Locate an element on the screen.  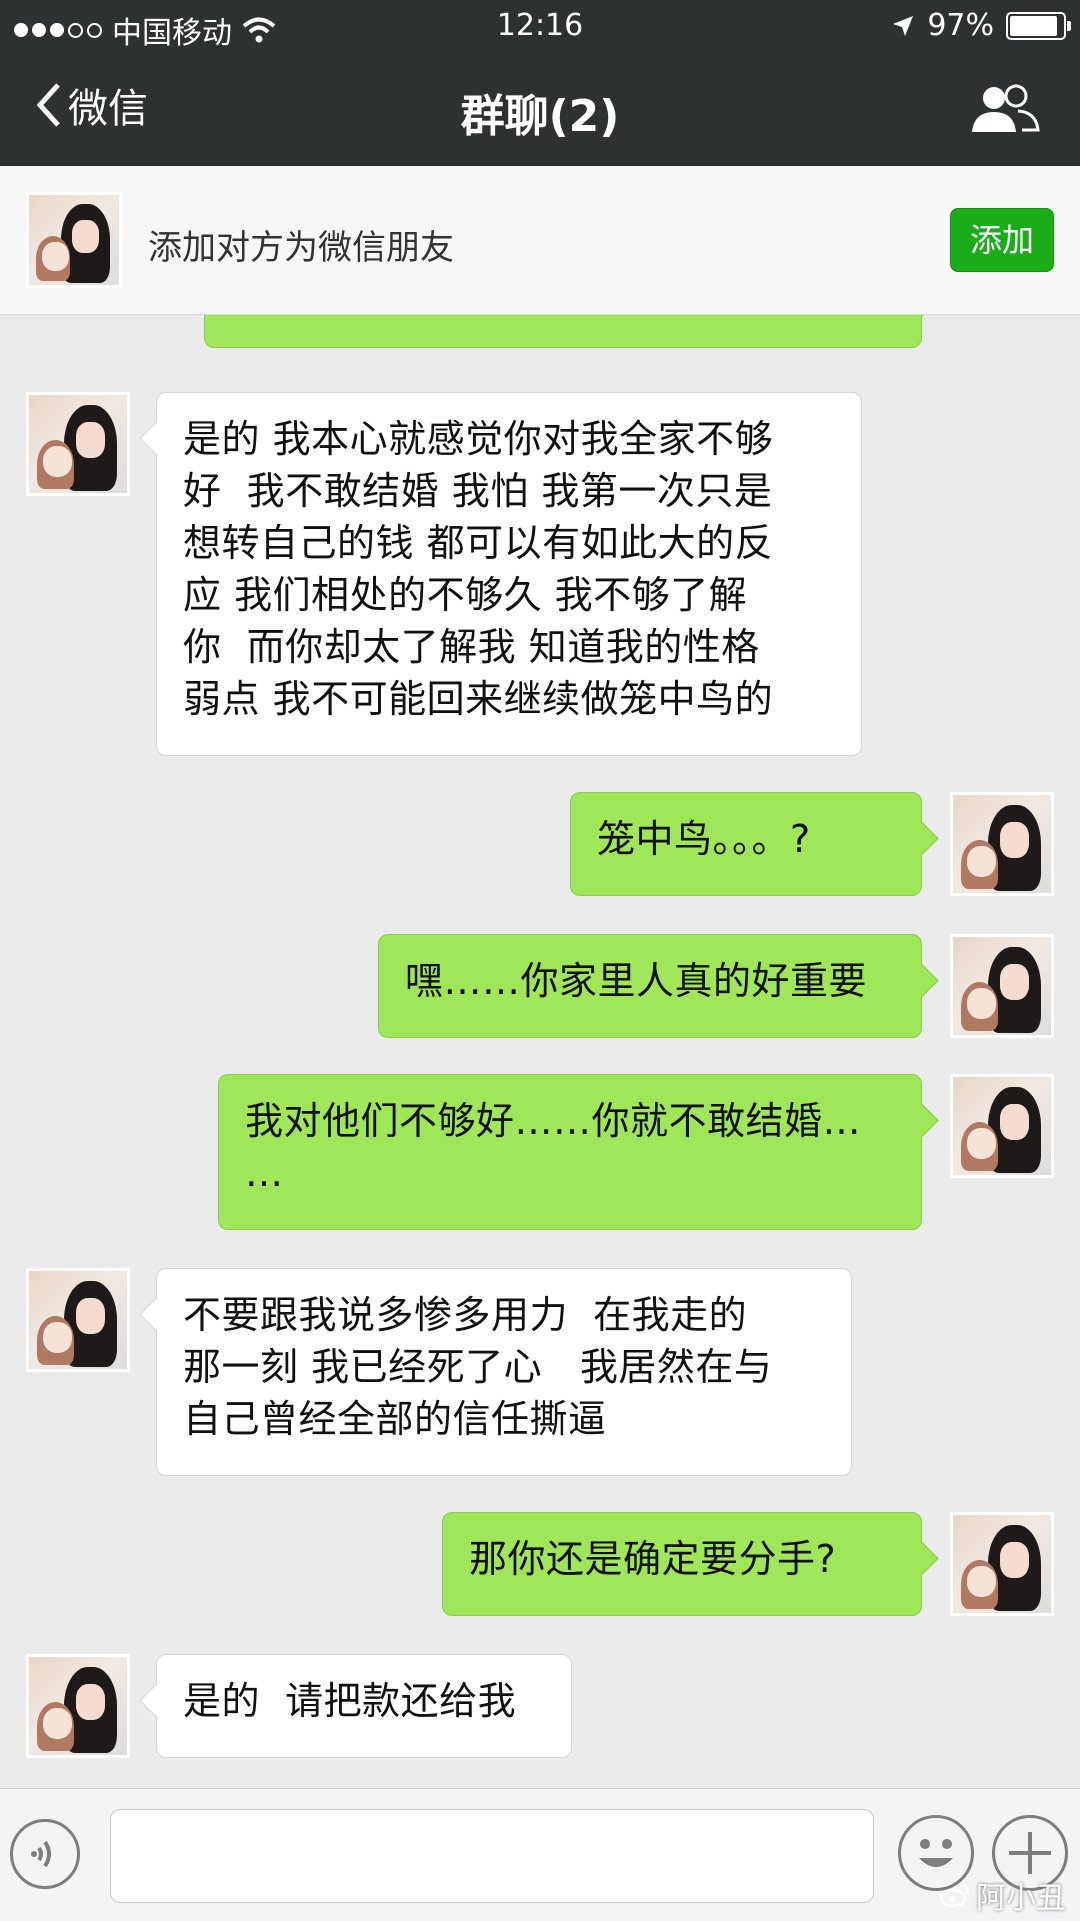
location-arrow-icon is located at coordinates (903, 25).